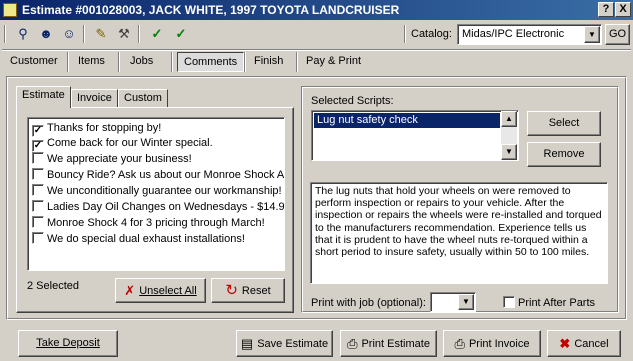  I want to click on comment-text: We appreciate your business!, so click(119, 159).